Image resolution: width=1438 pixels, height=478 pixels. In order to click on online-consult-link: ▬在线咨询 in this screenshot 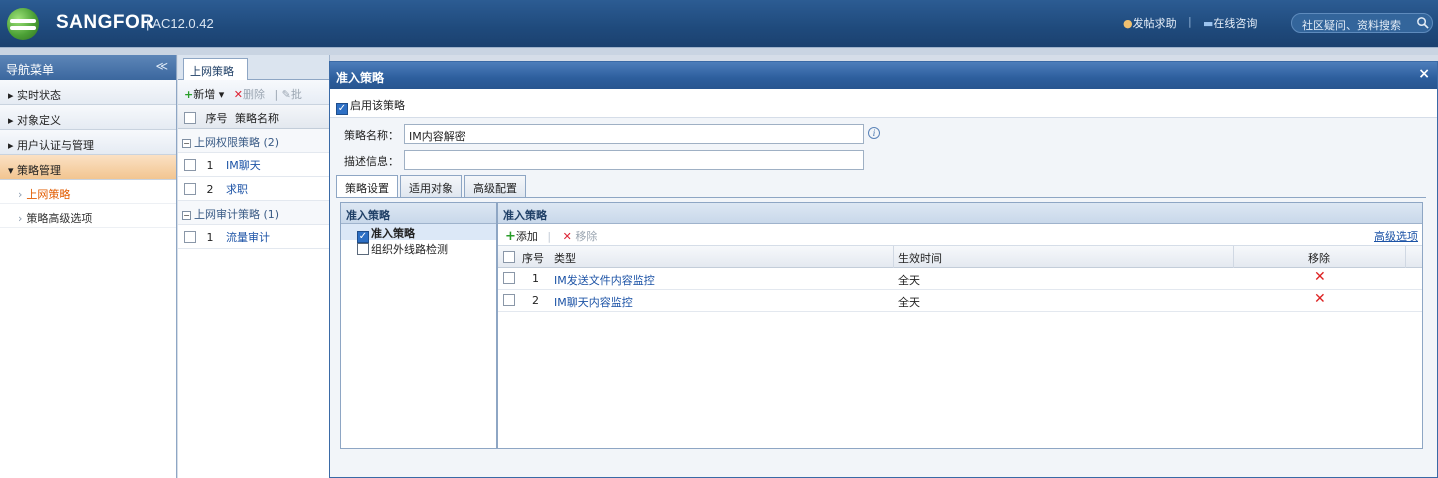, I will do `click(1230, 23)`.